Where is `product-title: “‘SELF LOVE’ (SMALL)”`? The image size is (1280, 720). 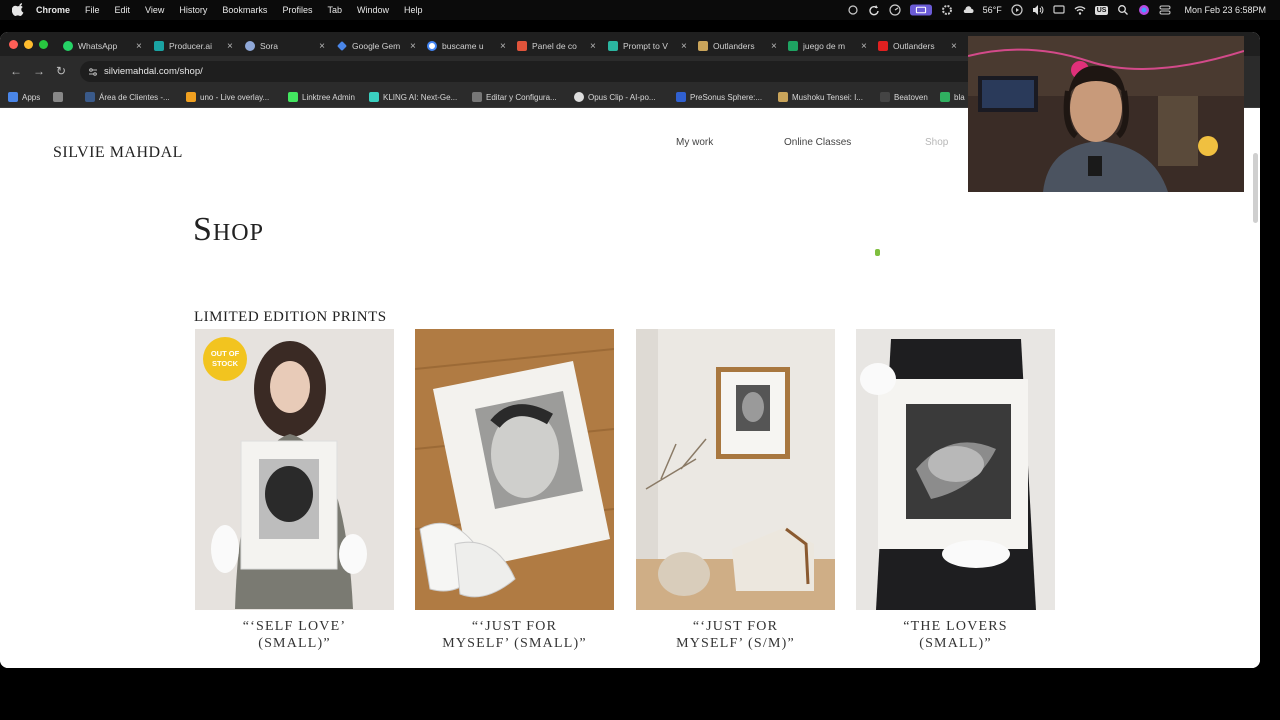
product-title: “‘SELF LOVE’ (SMALL)” is located at coordinates (294, 635).